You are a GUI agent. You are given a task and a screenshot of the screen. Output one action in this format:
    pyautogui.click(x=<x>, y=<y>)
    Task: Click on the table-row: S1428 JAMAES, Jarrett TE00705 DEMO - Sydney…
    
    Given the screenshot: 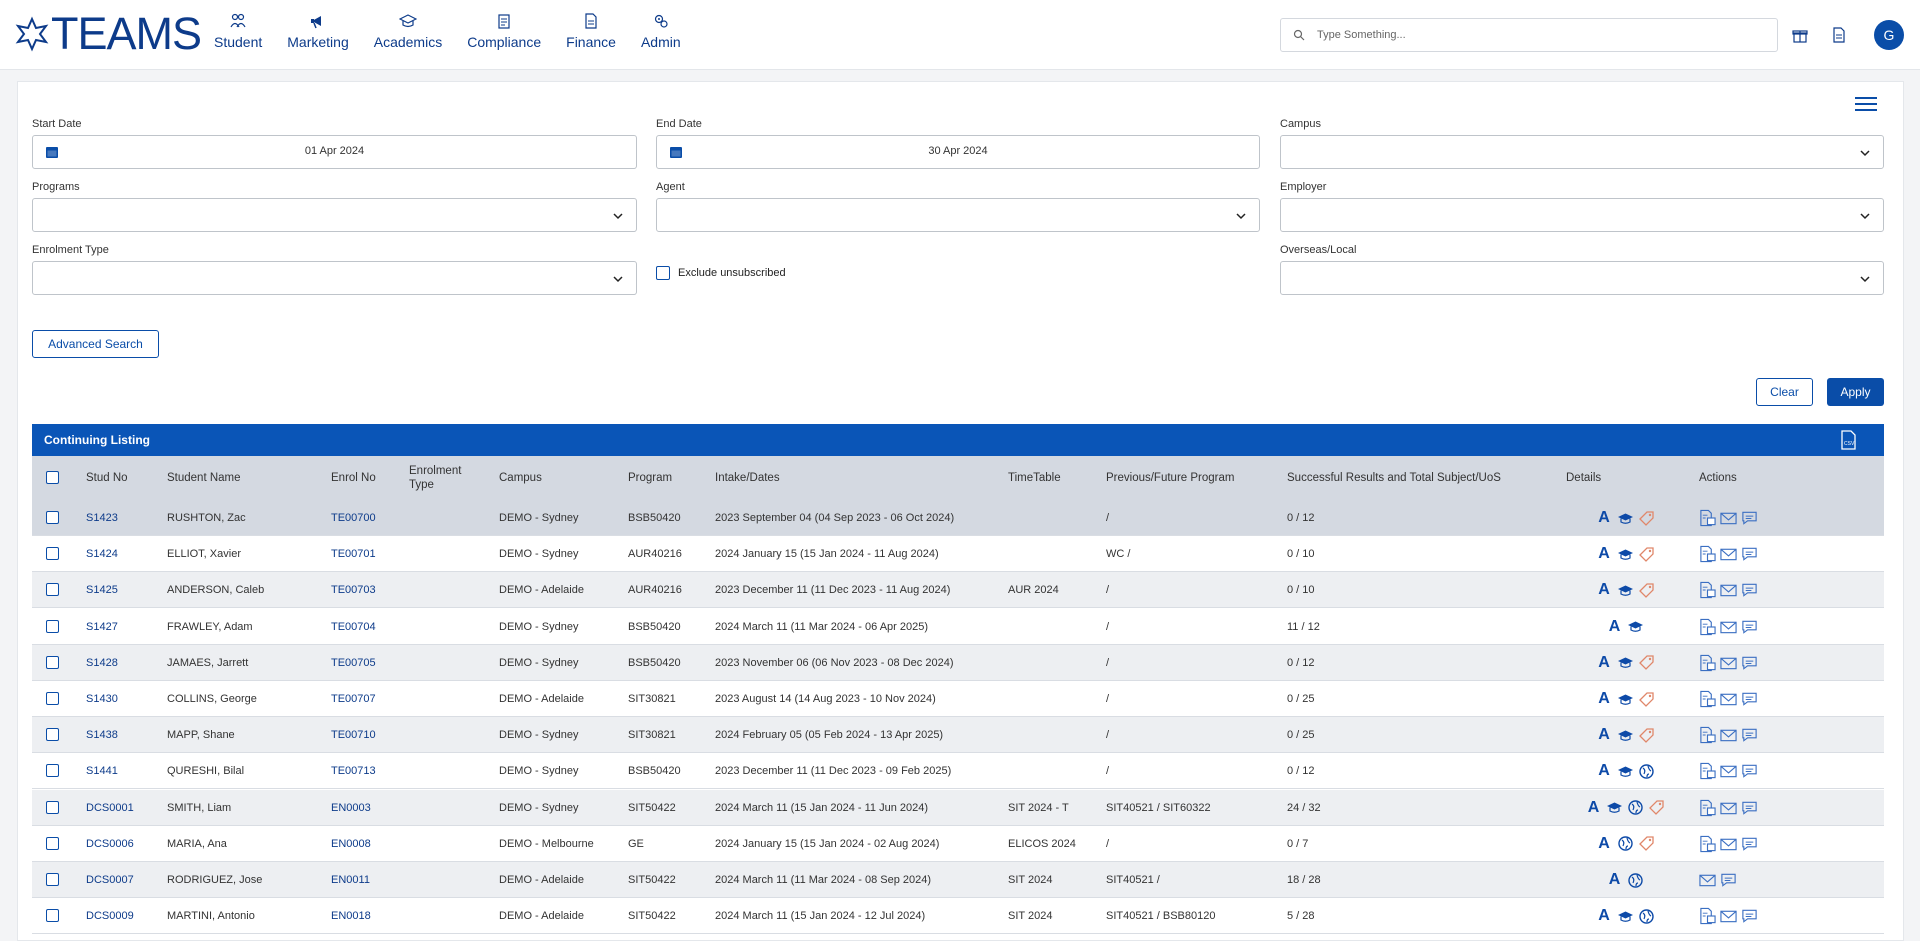 What is the action you would take?
    pyautogui.click(x=958, y=662)
    